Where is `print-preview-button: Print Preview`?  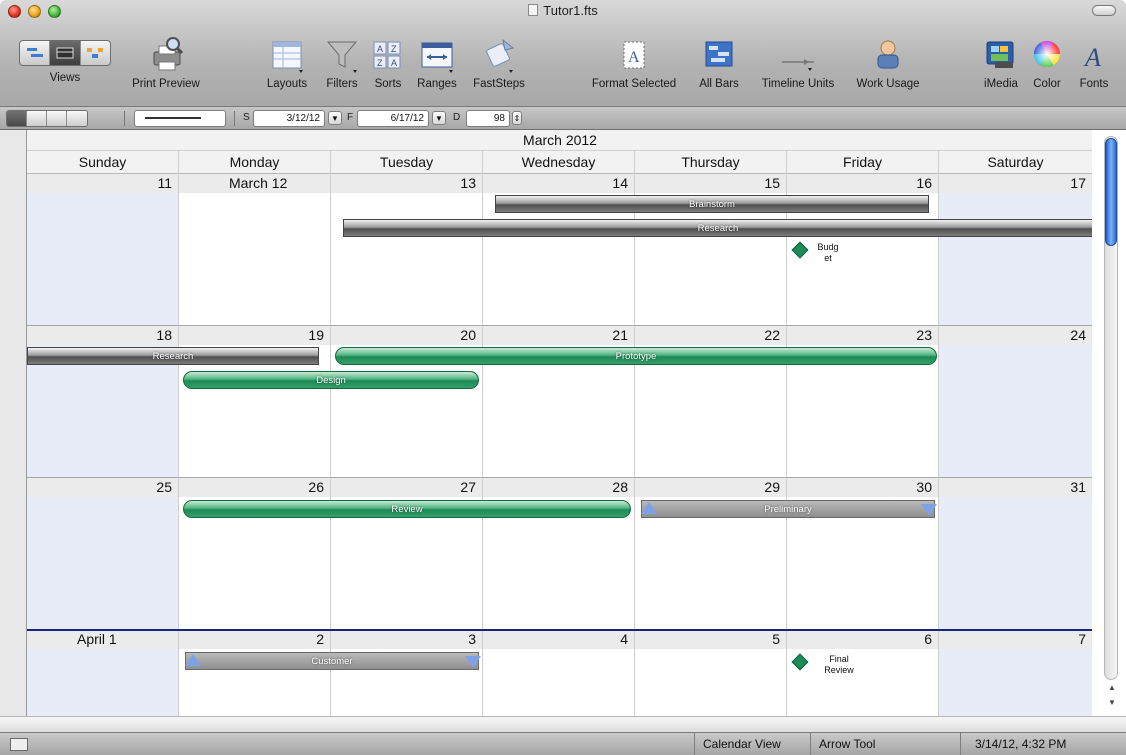 print-preview-button: Print Preview is located at coordinates (166, 62).